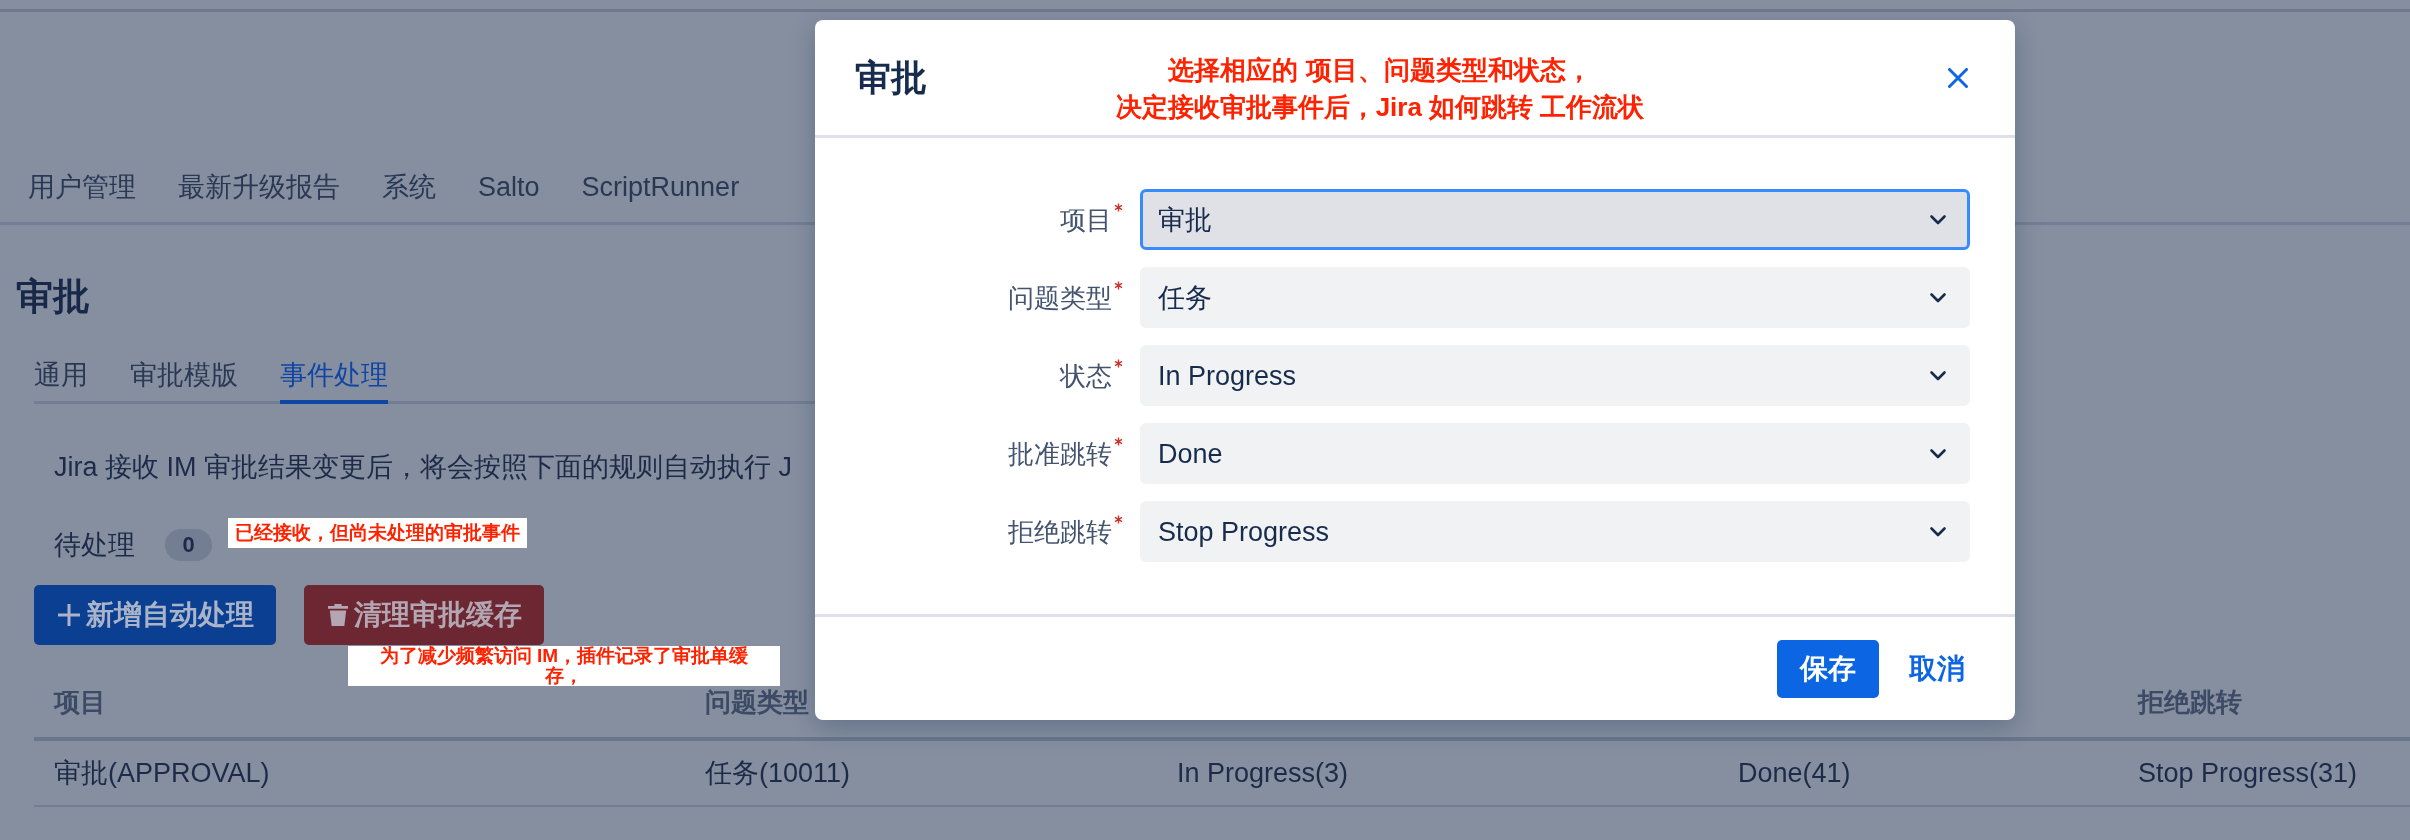  Describe the element at coordinates (1958, 77) in the screenshot. I see `close-icon` at that location.